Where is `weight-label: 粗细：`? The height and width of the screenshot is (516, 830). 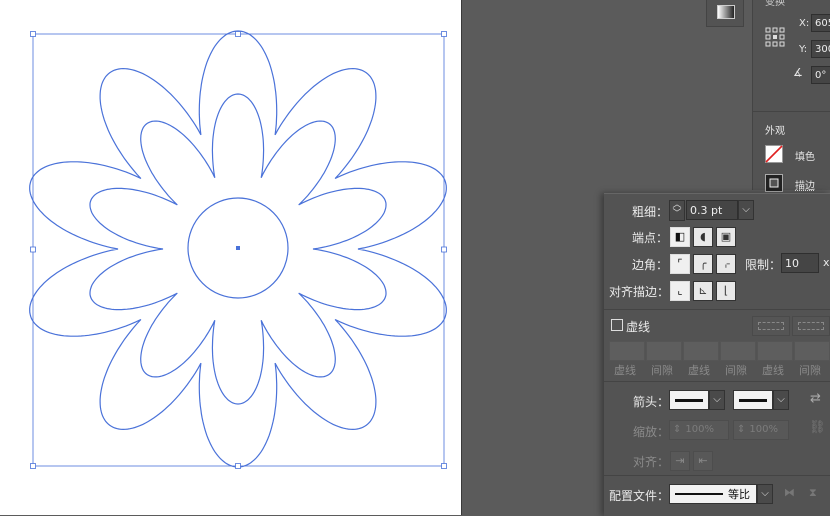 weight-label: 粗细： is located at coordinates (650, 212).